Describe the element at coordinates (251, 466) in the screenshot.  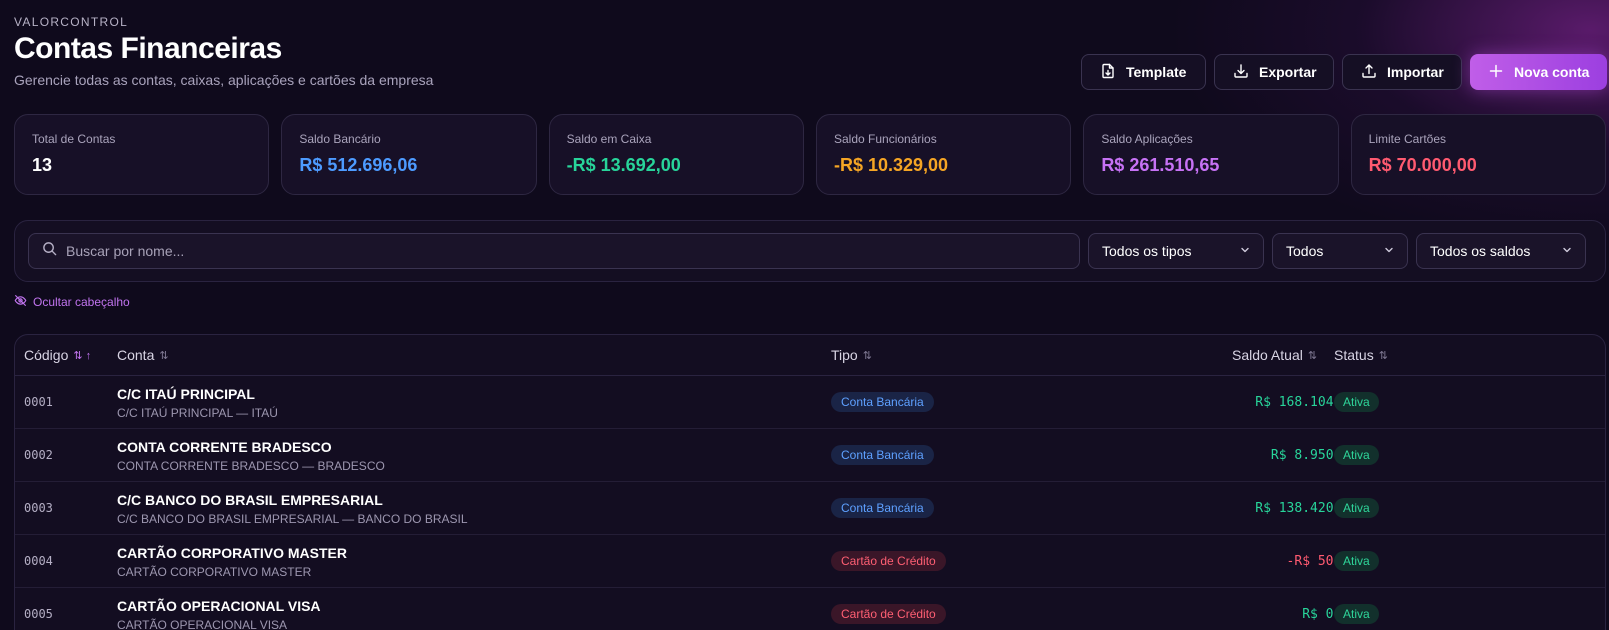
I see `row-account-detail: CONTA CORRENTE BRADESCO — BRADESCO` at that location.